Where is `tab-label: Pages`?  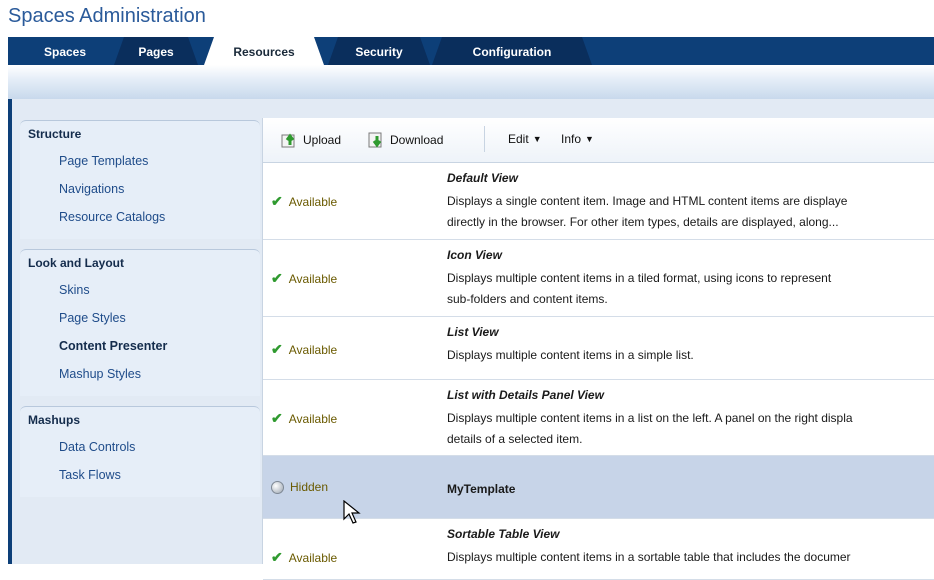
tab-label: Pages is located at coordinates (156, 52).